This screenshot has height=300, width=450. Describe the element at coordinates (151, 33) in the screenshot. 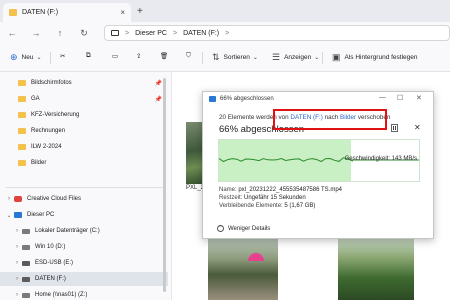

I see `breadcrumb-this-pc: Dieser PC` at that location.